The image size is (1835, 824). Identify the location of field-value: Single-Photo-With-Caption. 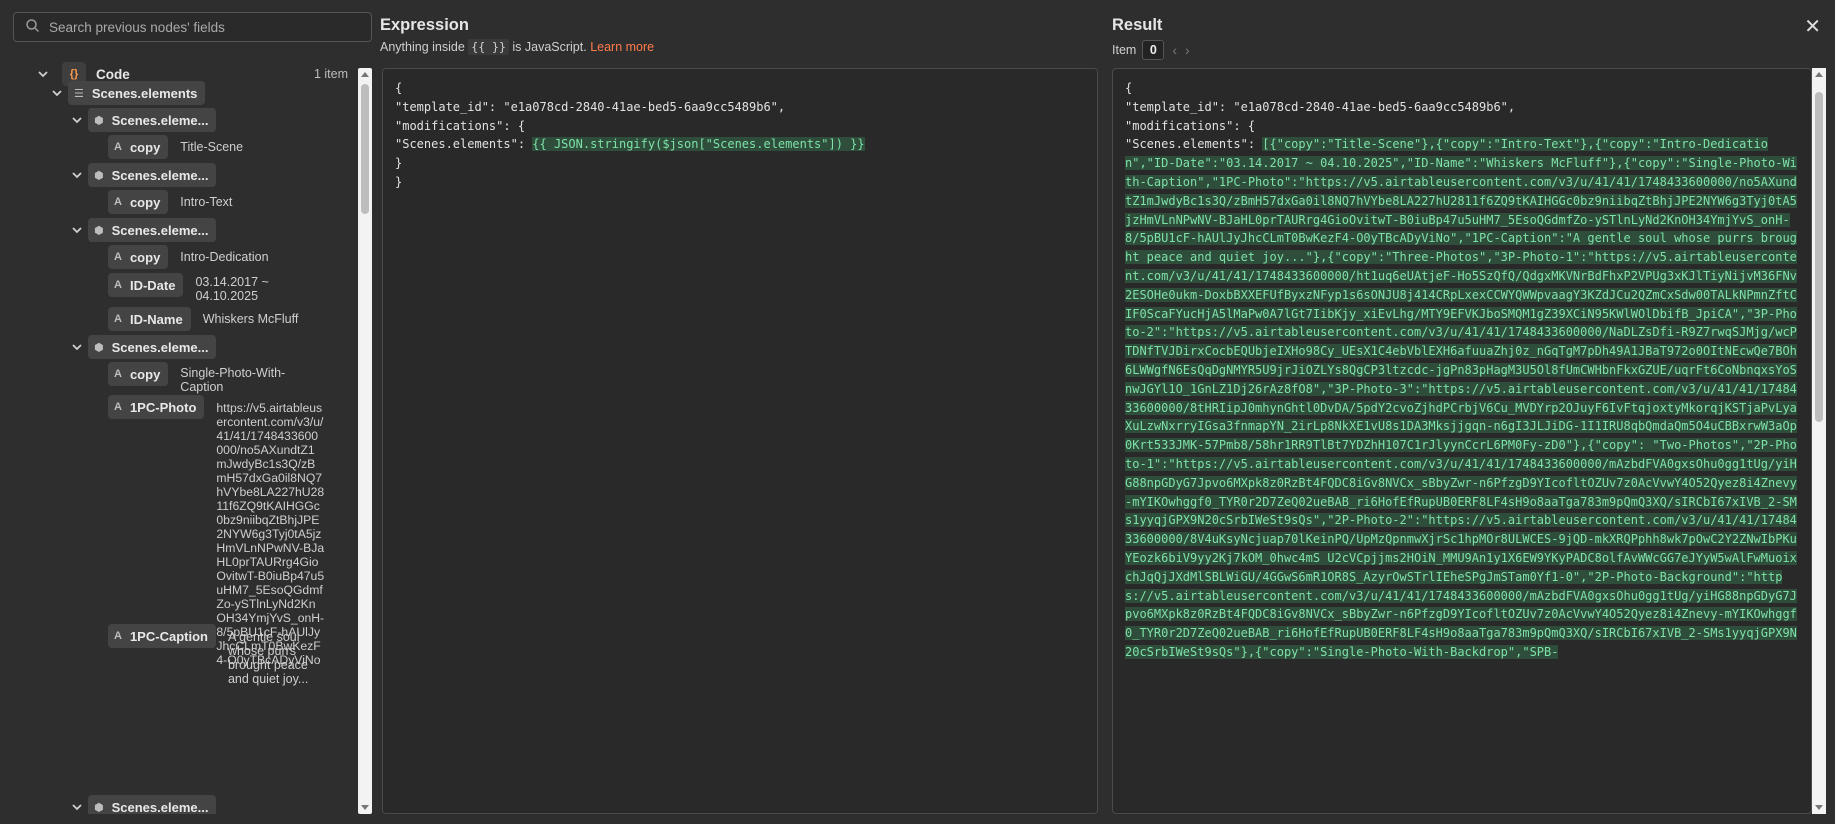
(233, 380).